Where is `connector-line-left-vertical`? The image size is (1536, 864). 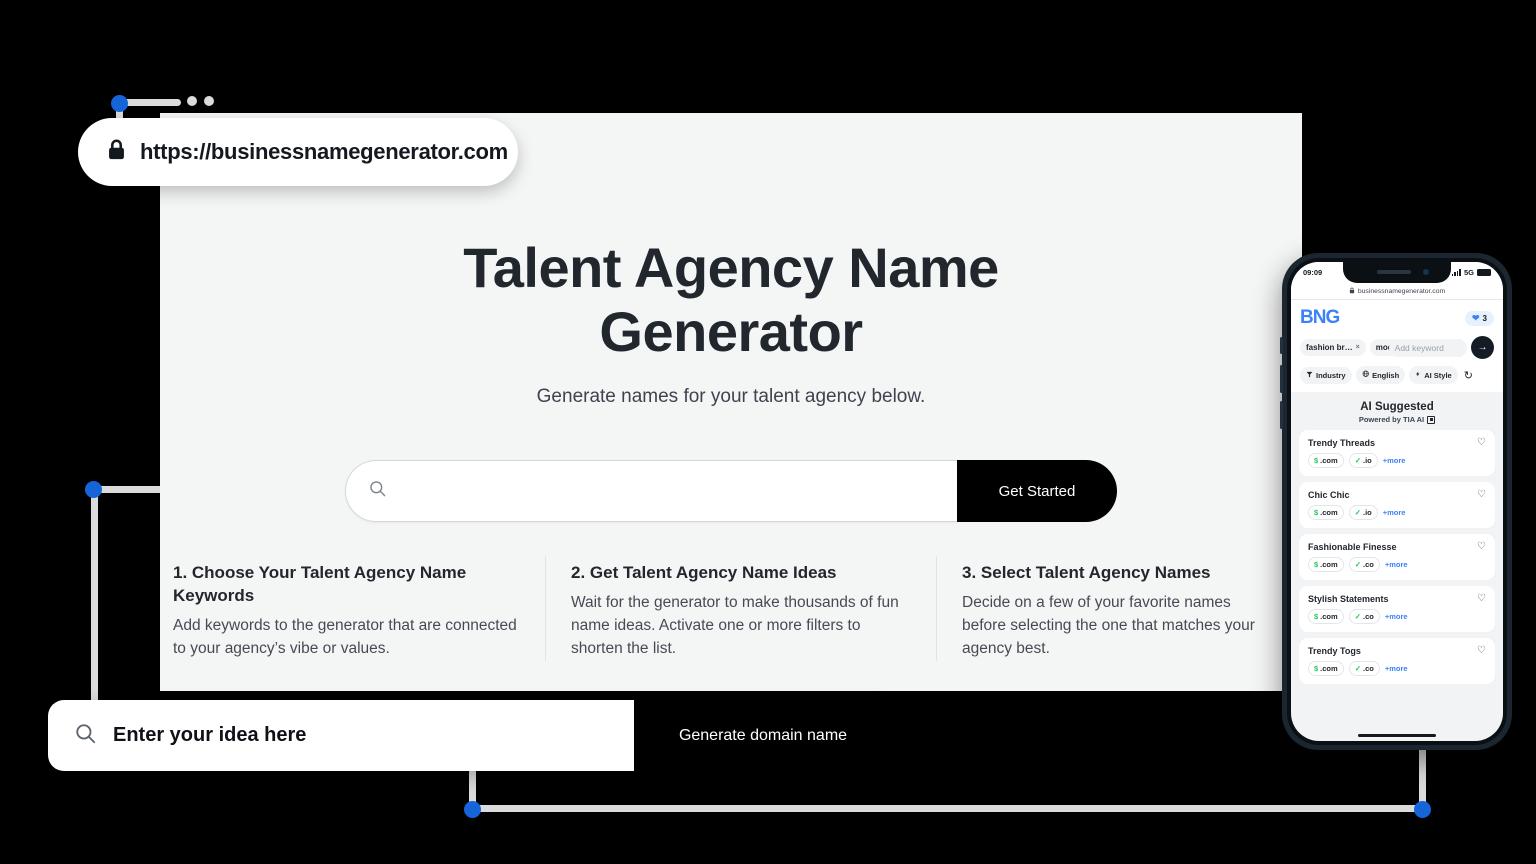 connector-line-left-vertical is located at coordinates (94, 596).